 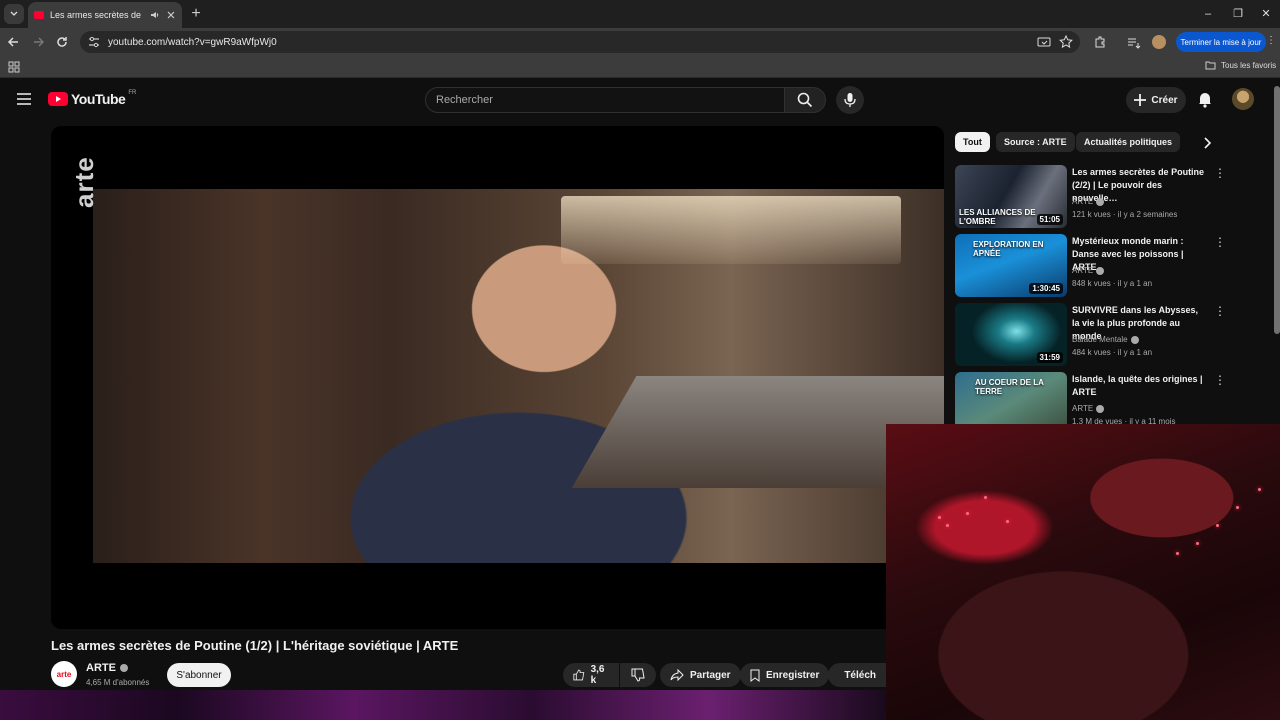 What do you see at coordinates (591, 675) in the screenshot?
I see `like-button: 3,6 k` at bounding box center [591, 675].